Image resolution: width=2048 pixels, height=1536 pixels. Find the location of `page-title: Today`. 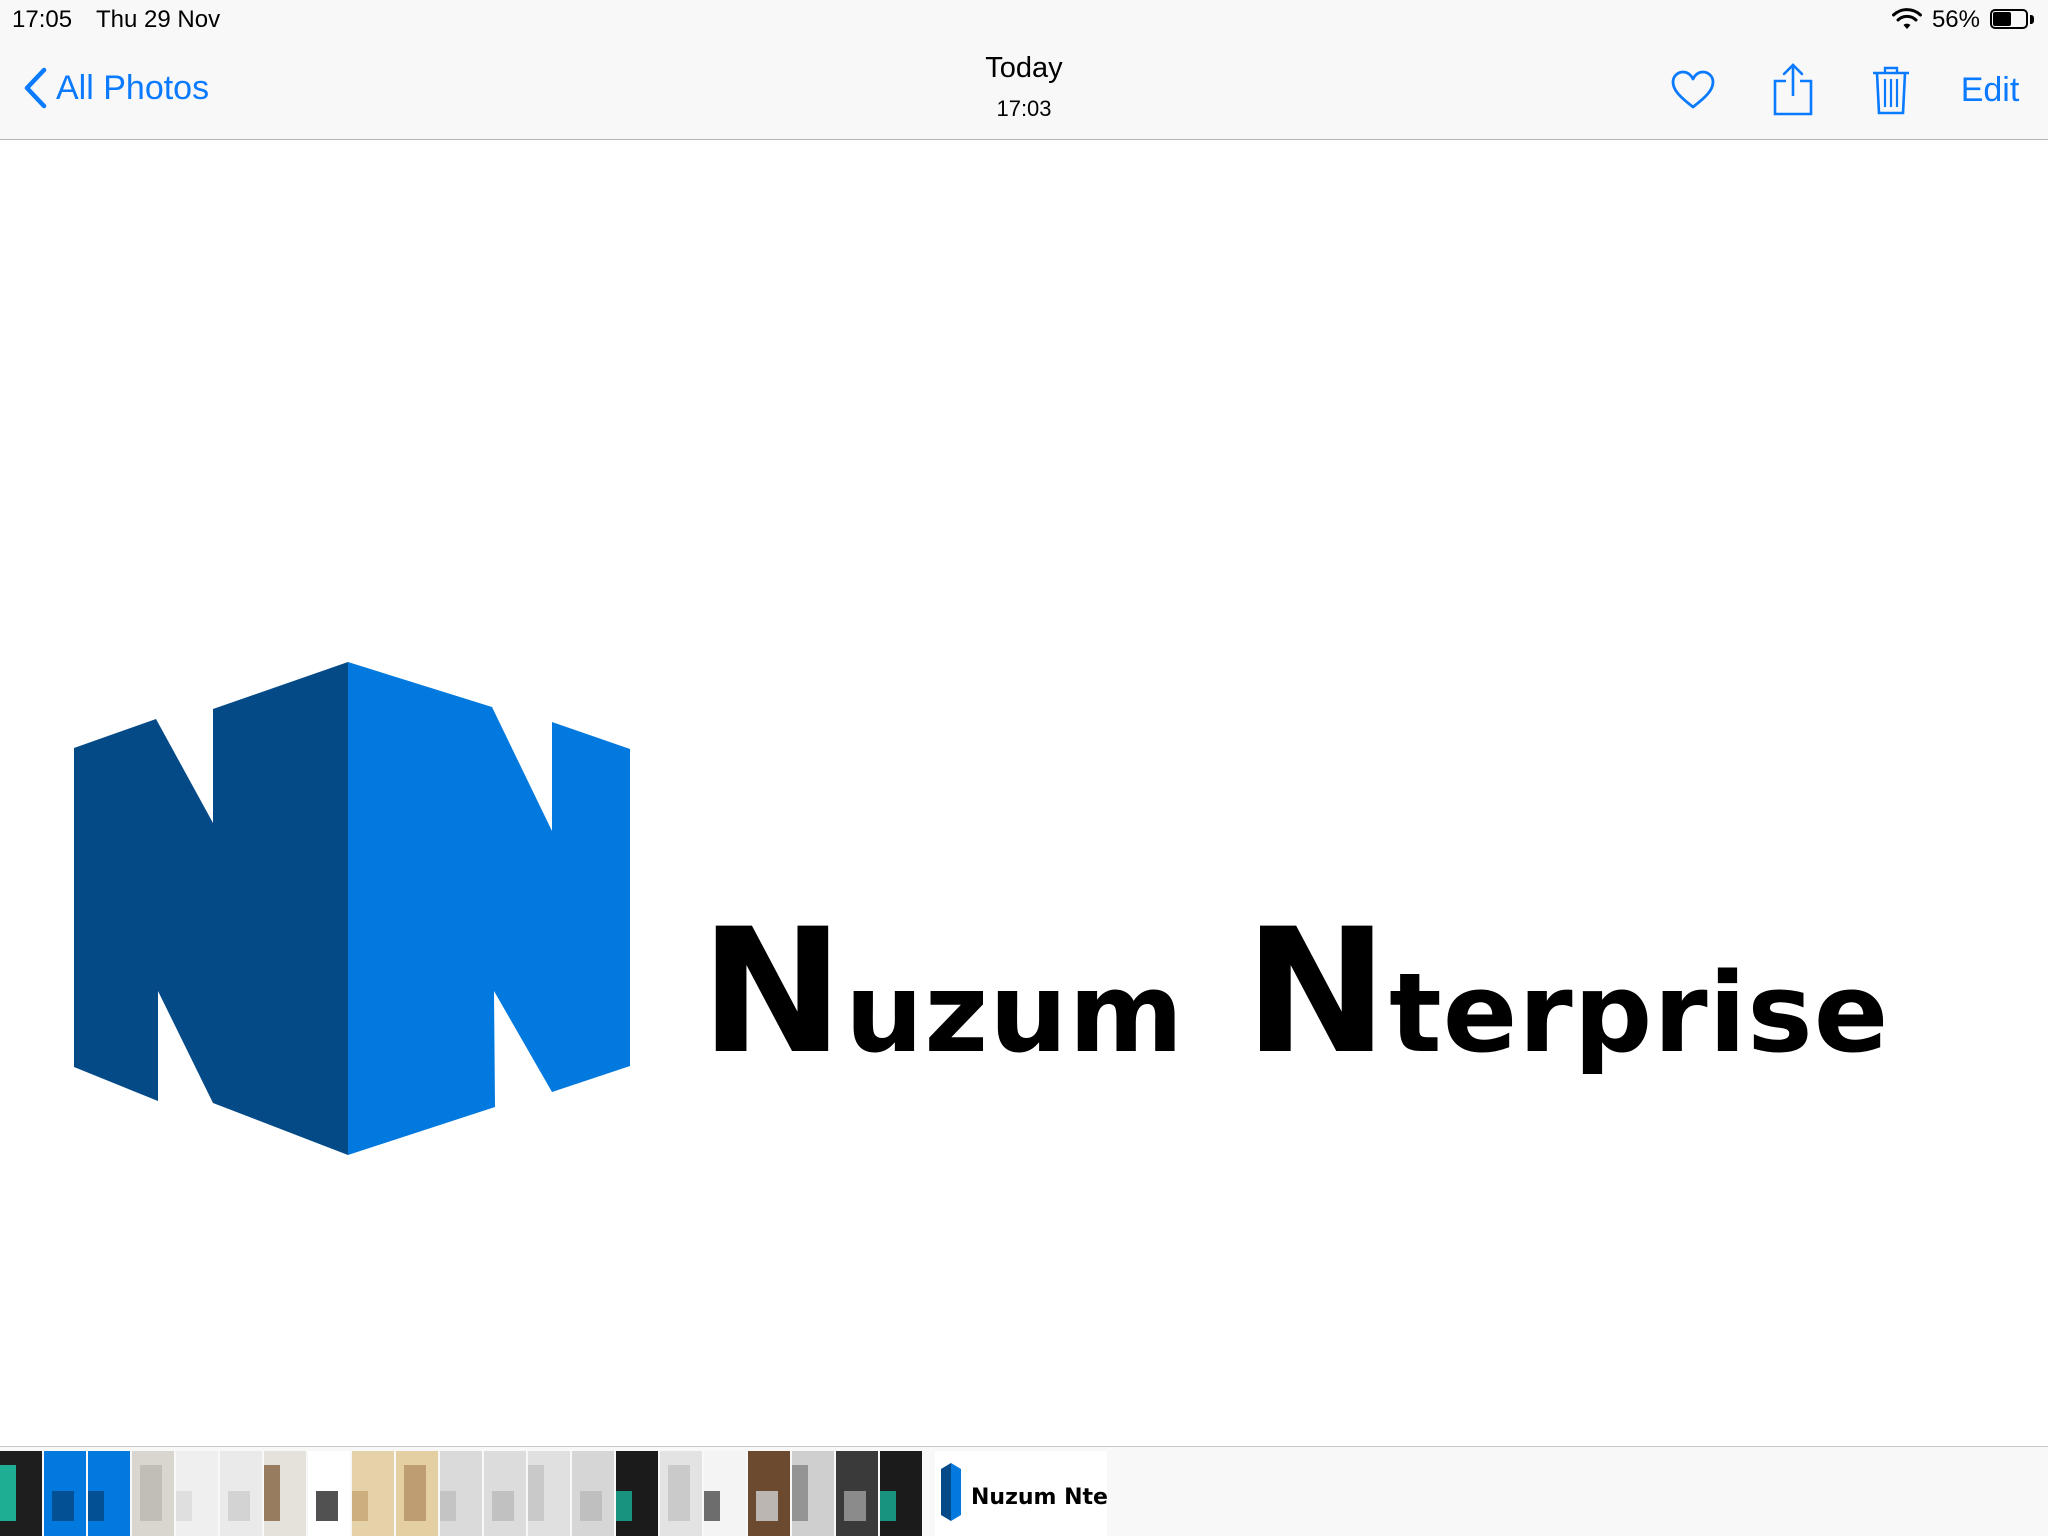

page-title: Today is located at coordinates (1024, 68).